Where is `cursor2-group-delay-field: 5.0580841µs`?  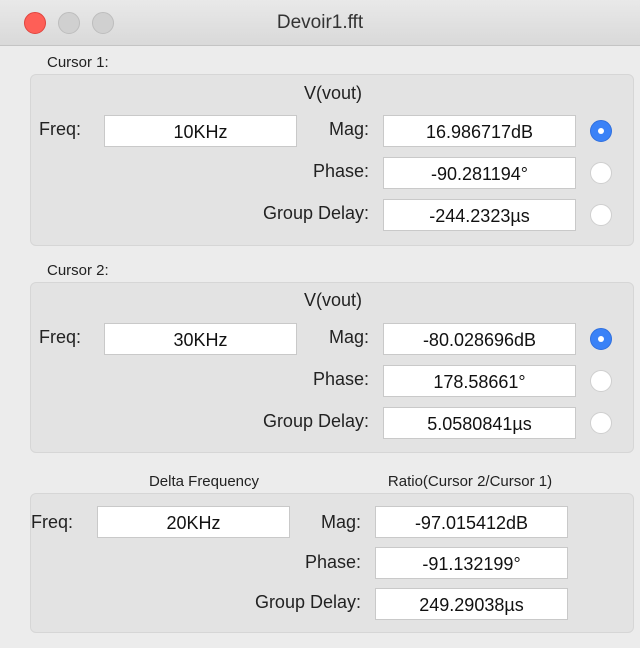 cursor2-group-delay-field: 5.0580841µs is located at coordinates (479, 423).